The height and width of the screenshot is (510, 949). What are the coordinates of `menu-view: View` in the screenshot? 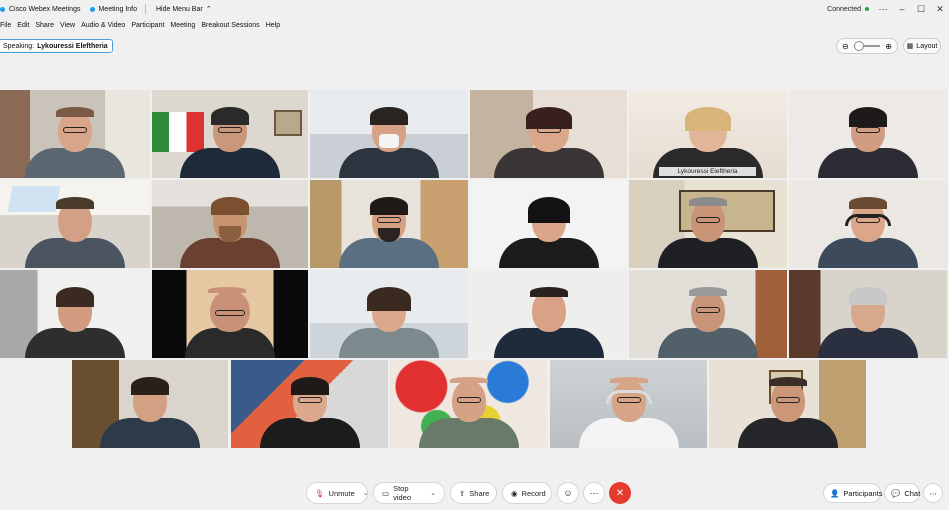 It's located at (67, 25).